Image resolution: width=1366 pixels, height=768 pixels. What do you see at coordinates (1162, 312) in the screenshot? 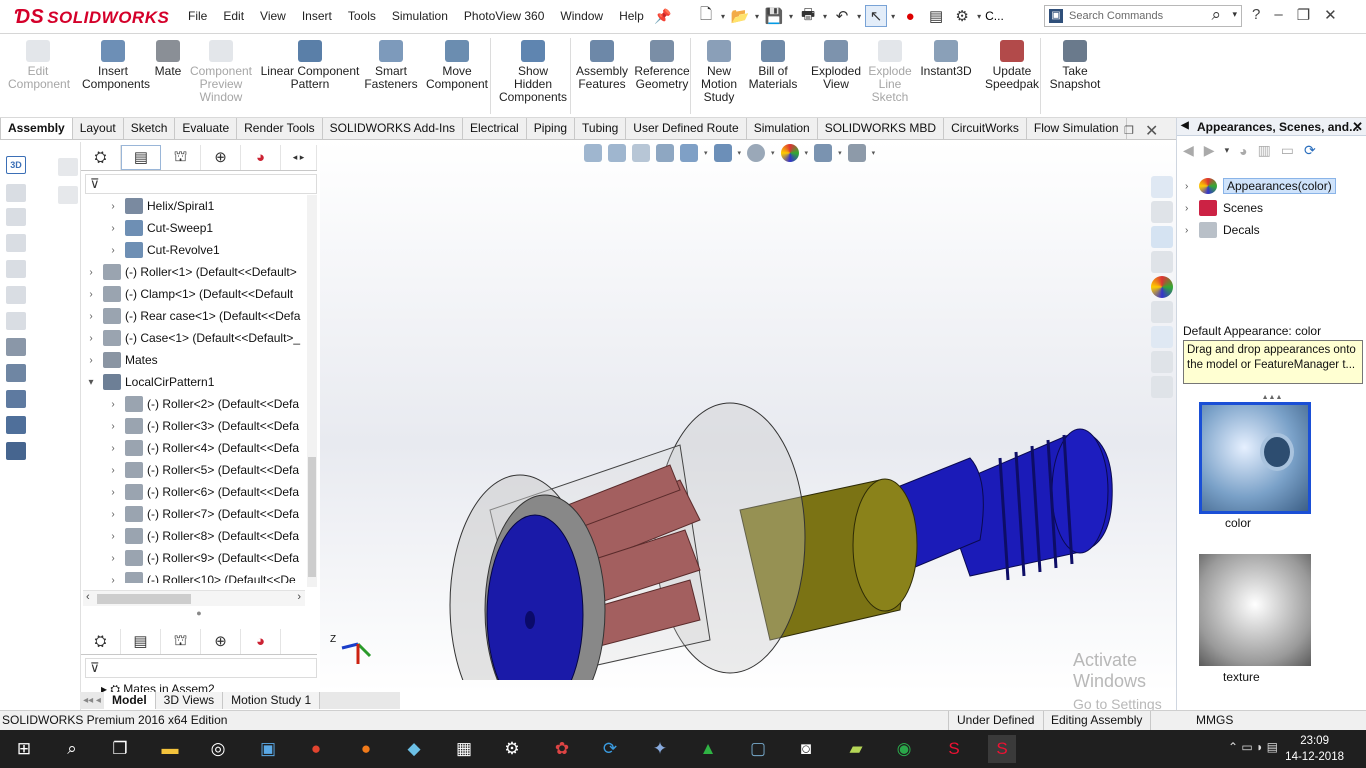
I see `custom-properties-tab-icon` at bounding box center [1162, 312].